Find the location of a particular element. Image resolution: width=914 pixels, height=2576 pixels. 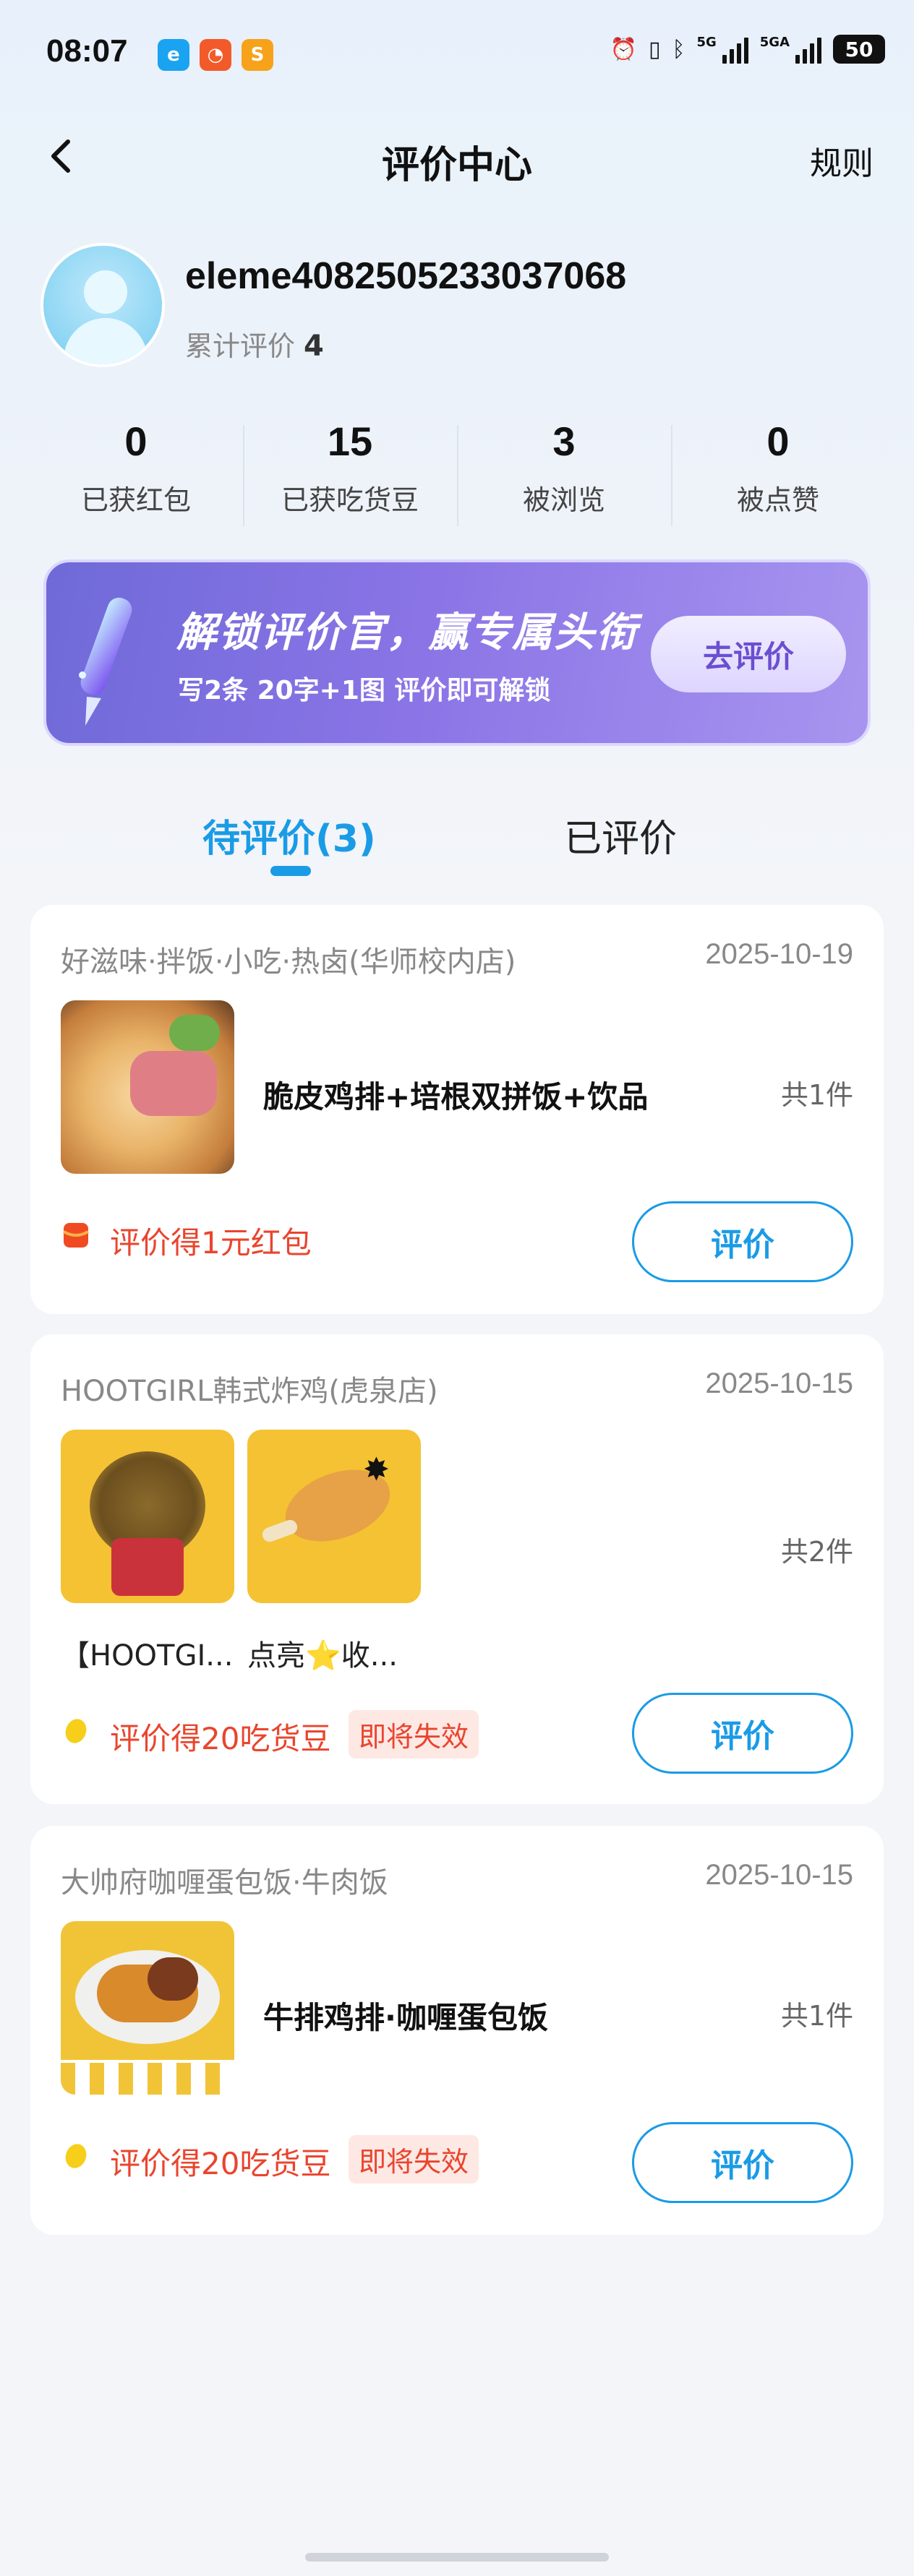

stat-label: 被浏览 is located at coordinates (563, 500).